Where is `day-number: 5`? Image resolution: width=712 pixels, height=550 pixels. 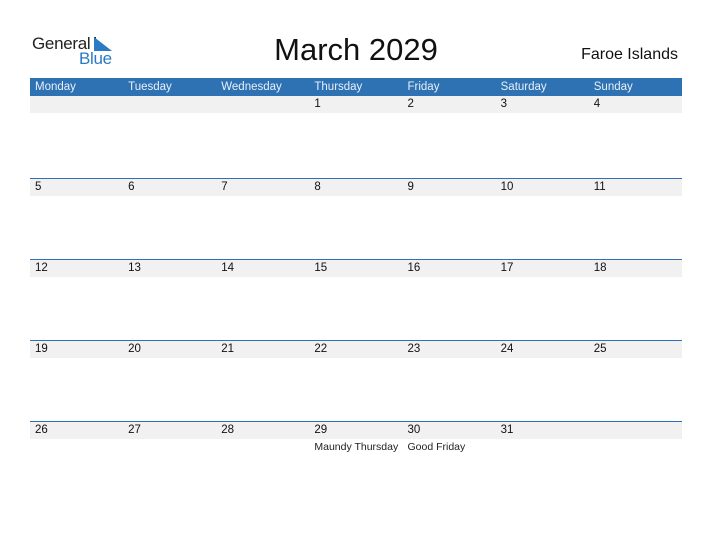
day-number: 5 is located at coordinates (38, 187).